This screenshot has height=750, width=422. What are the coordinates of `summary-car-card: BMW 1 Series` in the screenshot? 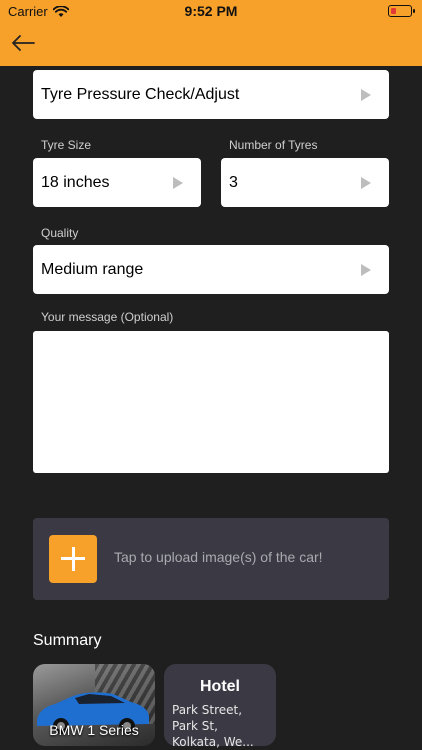 It's located at (94, 705).